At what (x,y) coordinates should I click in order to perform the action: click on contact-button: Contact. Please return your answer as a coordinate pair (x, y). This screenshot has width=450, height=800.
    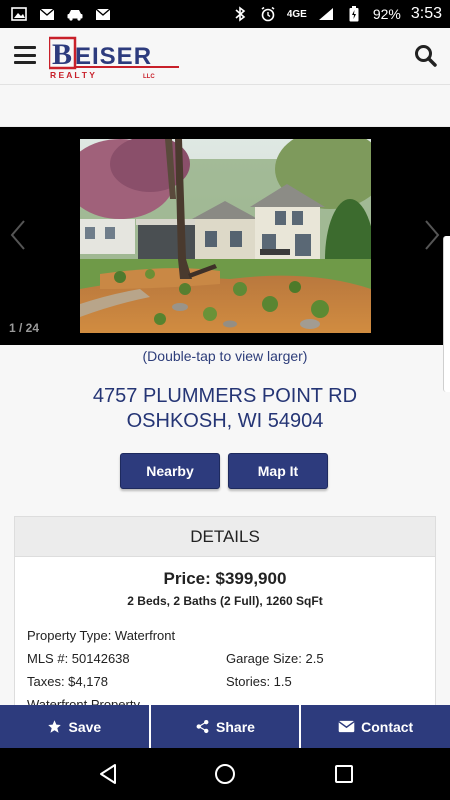
    Looking at the image, I should click on (375, 726).